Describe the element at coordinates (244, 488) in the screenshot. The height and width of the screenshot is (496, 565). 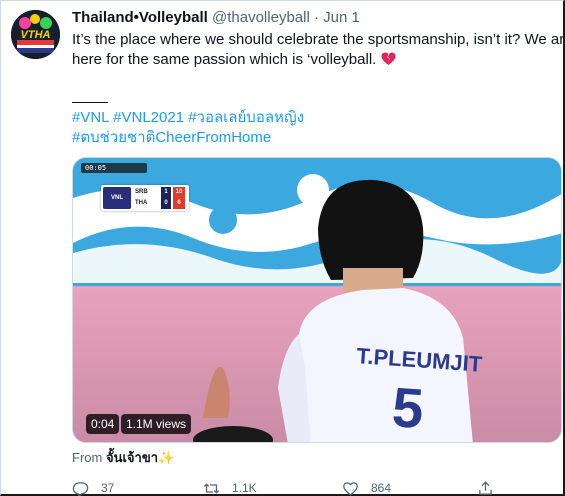
I see `retweet-count: 1.1K` at that location.